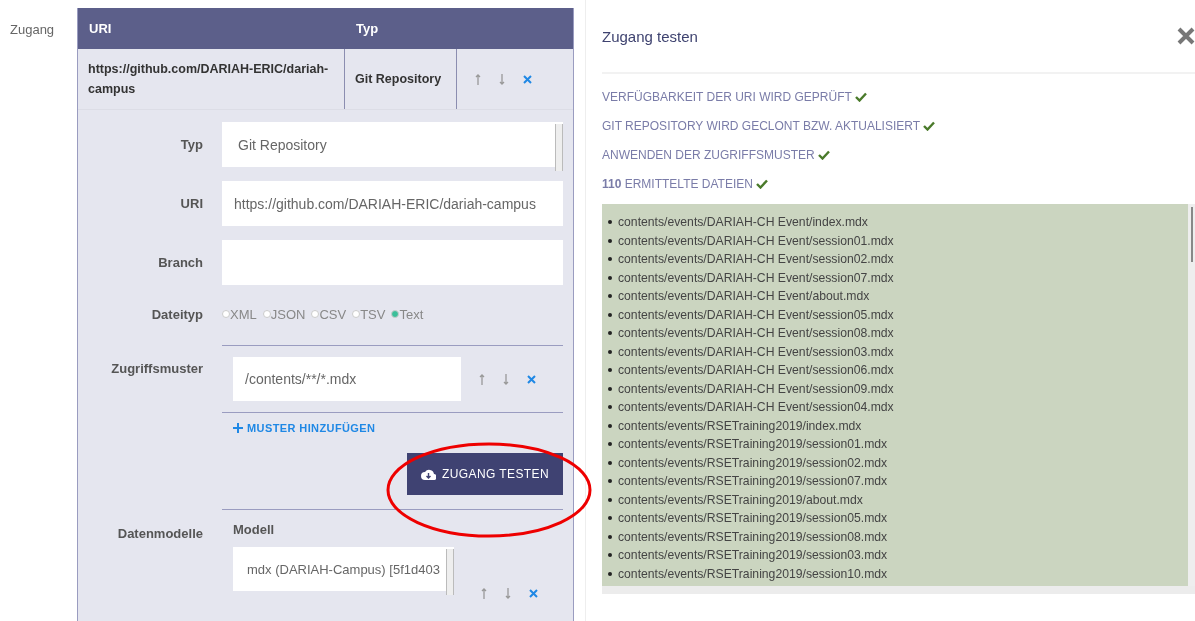 This screenshot has width=1195, height=621. What do you see at coordinates (156, 368) in the screenshot?
I see `field-label: Zugriffsmuster` at bounding box center [156, 368].